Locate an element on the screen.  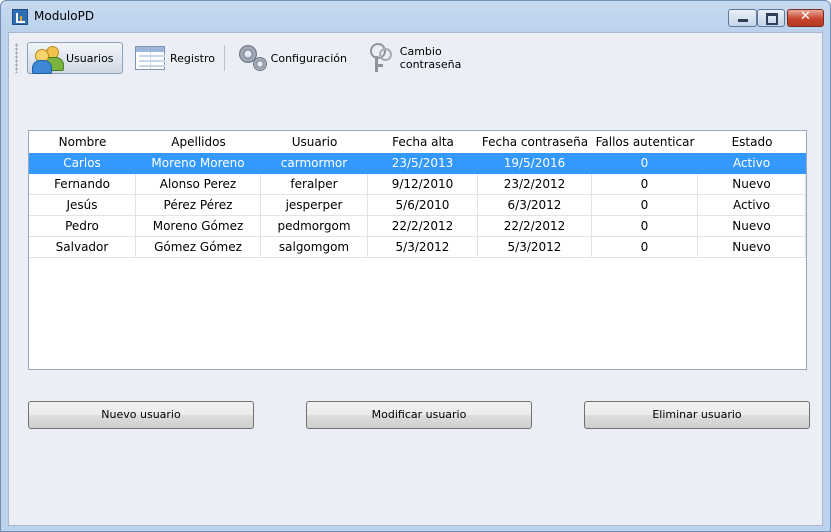
eliminar-usuario-button: Eliminar usuario is located at coordinates (697, 415).